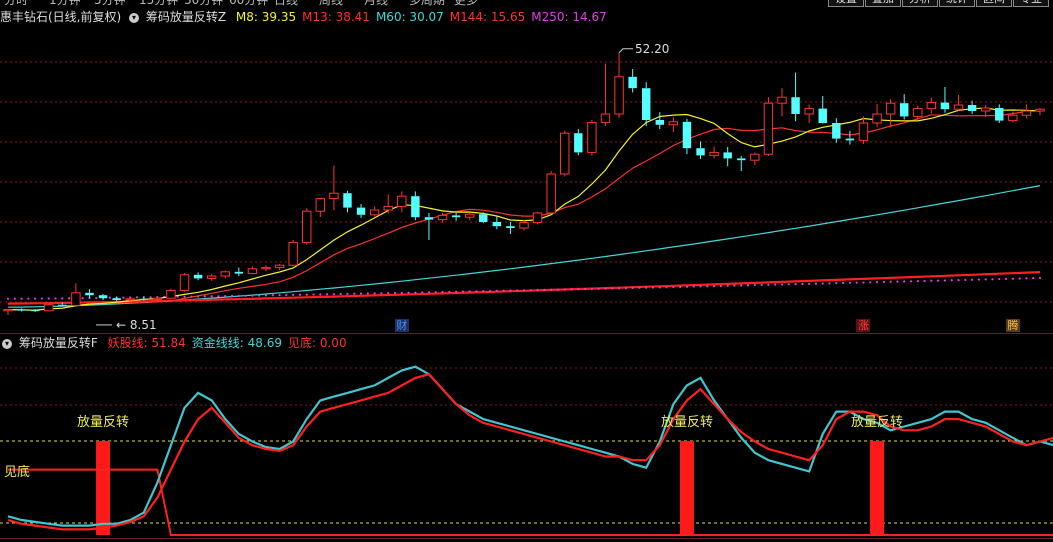  I want to click on main-indicator-name: 筹码放量反转Z, so click(186, 17).